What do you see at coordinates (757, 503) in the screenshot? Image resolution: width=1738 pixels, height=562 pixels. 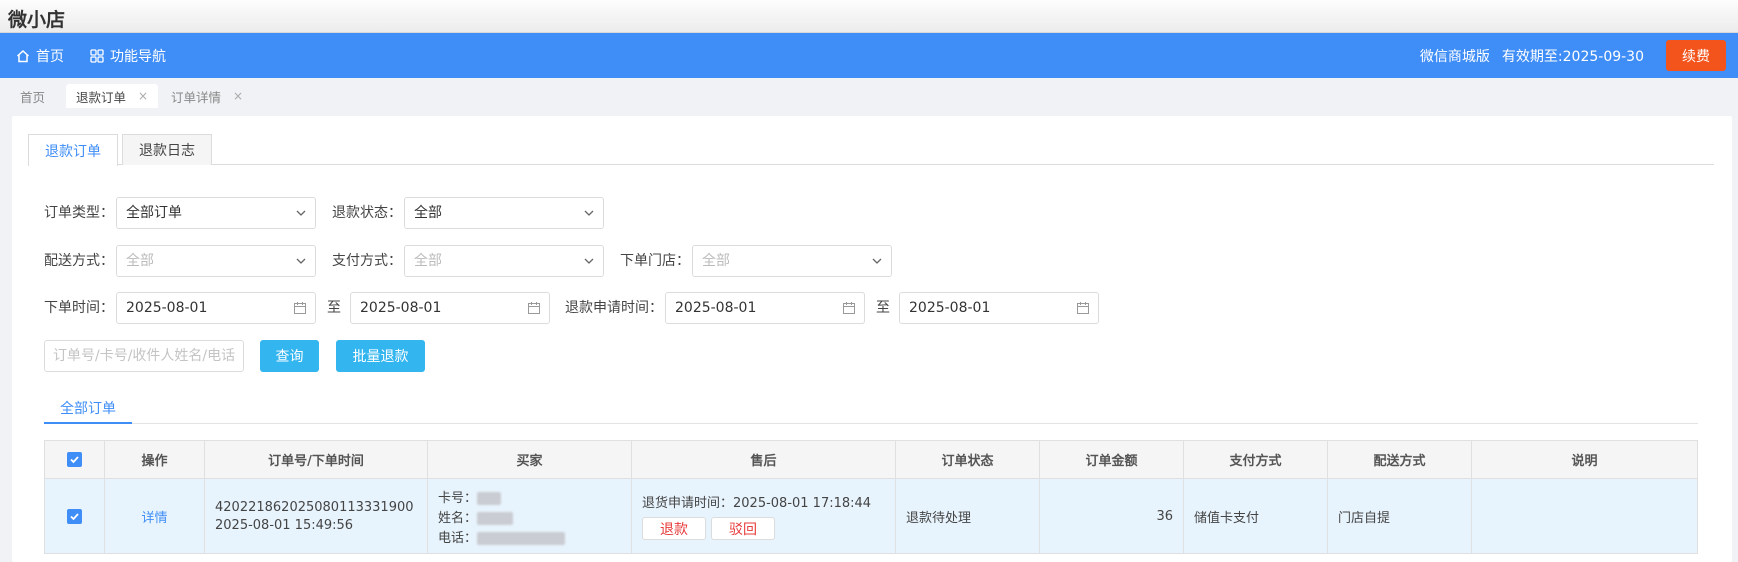 I see `aftersale-apply-time: 退货申请时间：2025-08-01 17:18:44` at bounding box center [757, 503].